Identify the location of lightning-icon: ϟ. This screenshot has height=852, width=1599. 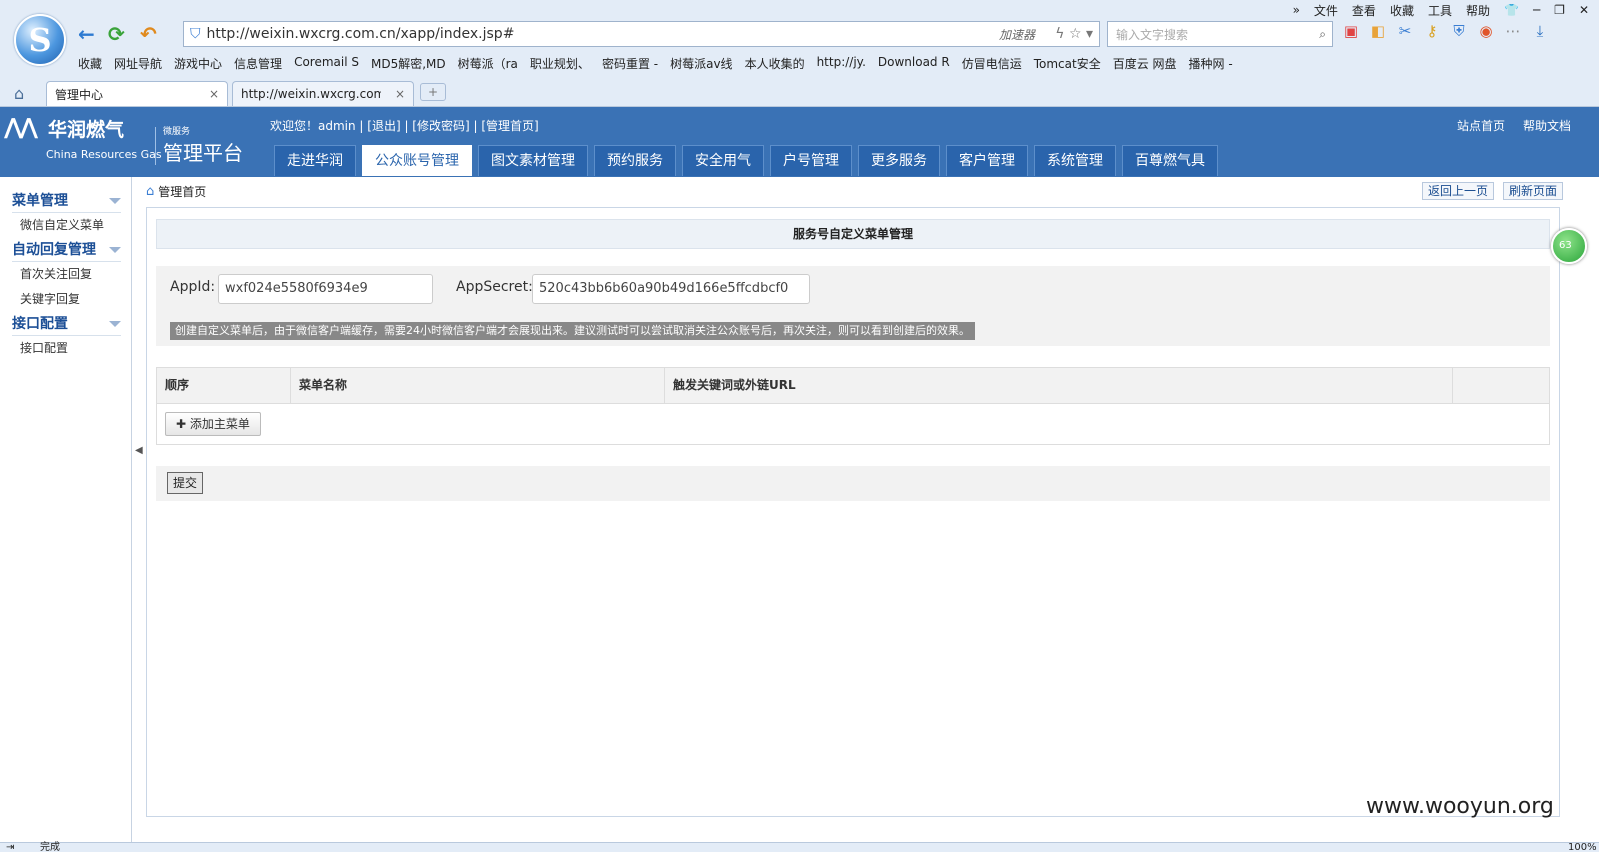
(1059, 34).